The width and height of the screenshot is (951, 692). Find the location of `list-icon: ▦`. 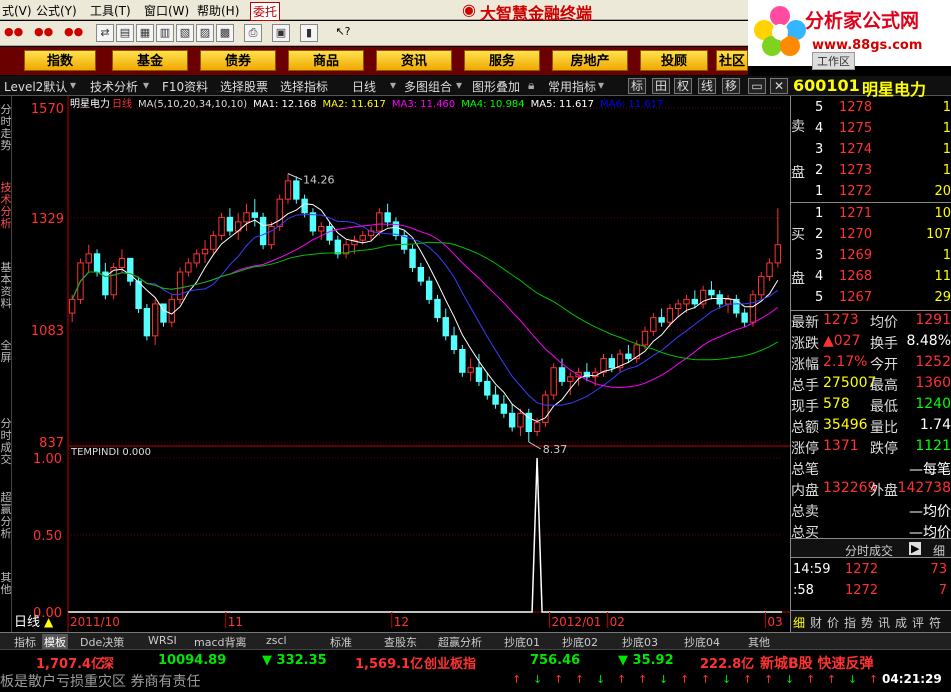

list-icon: ▦ is located at coordinates (145, 33).